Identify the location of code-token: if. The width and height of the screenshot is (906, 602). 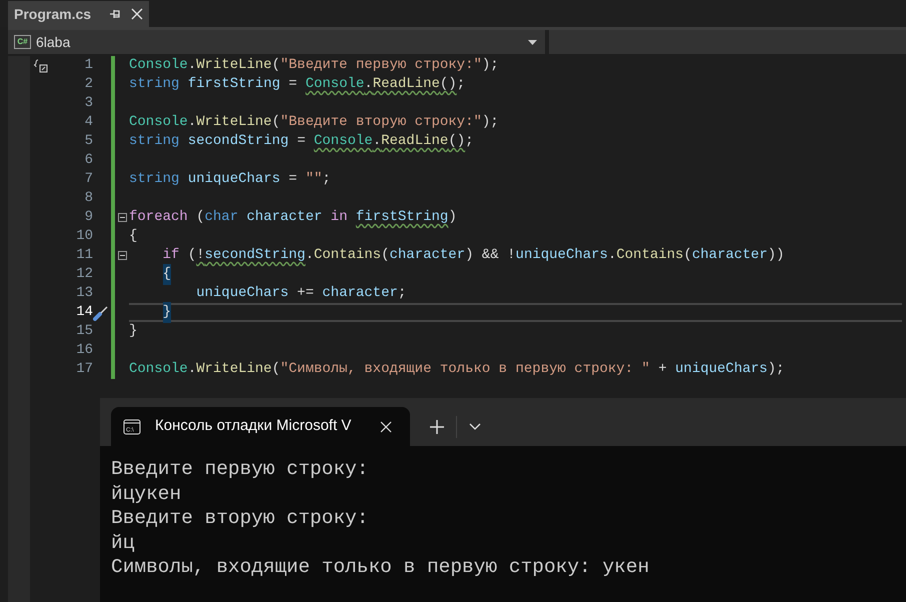
(171, 255).